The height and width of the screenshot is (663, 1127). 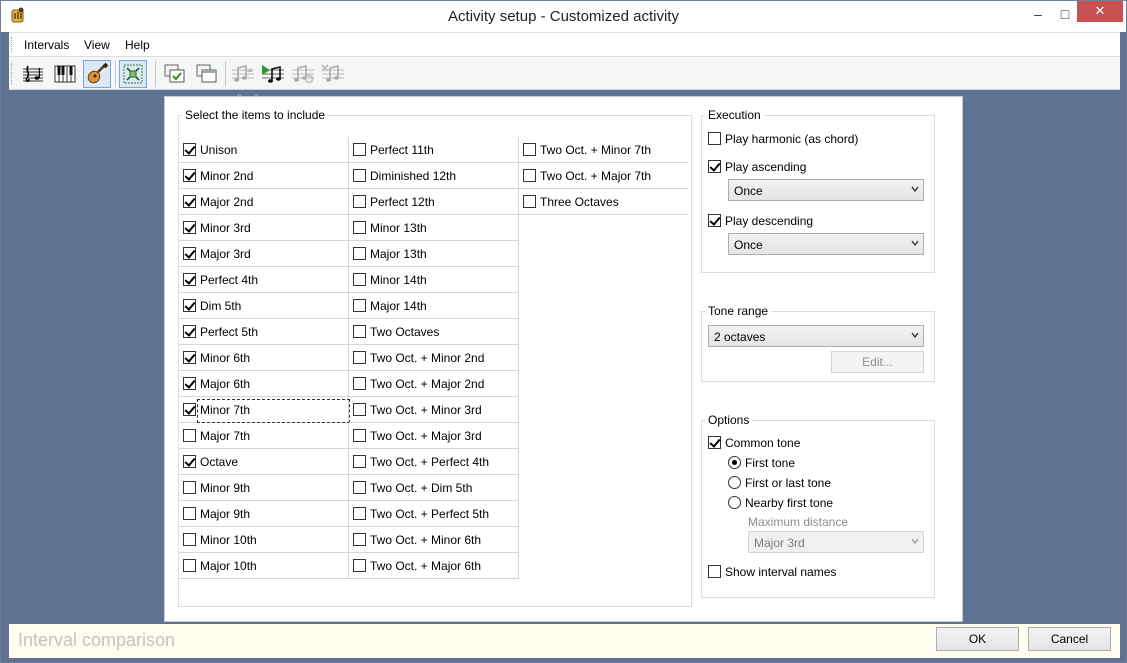 What do you see at coordinates (433, 332) in the screenshot?
I see `interval-row: Two Octaves` at bounding box center [433, 332].